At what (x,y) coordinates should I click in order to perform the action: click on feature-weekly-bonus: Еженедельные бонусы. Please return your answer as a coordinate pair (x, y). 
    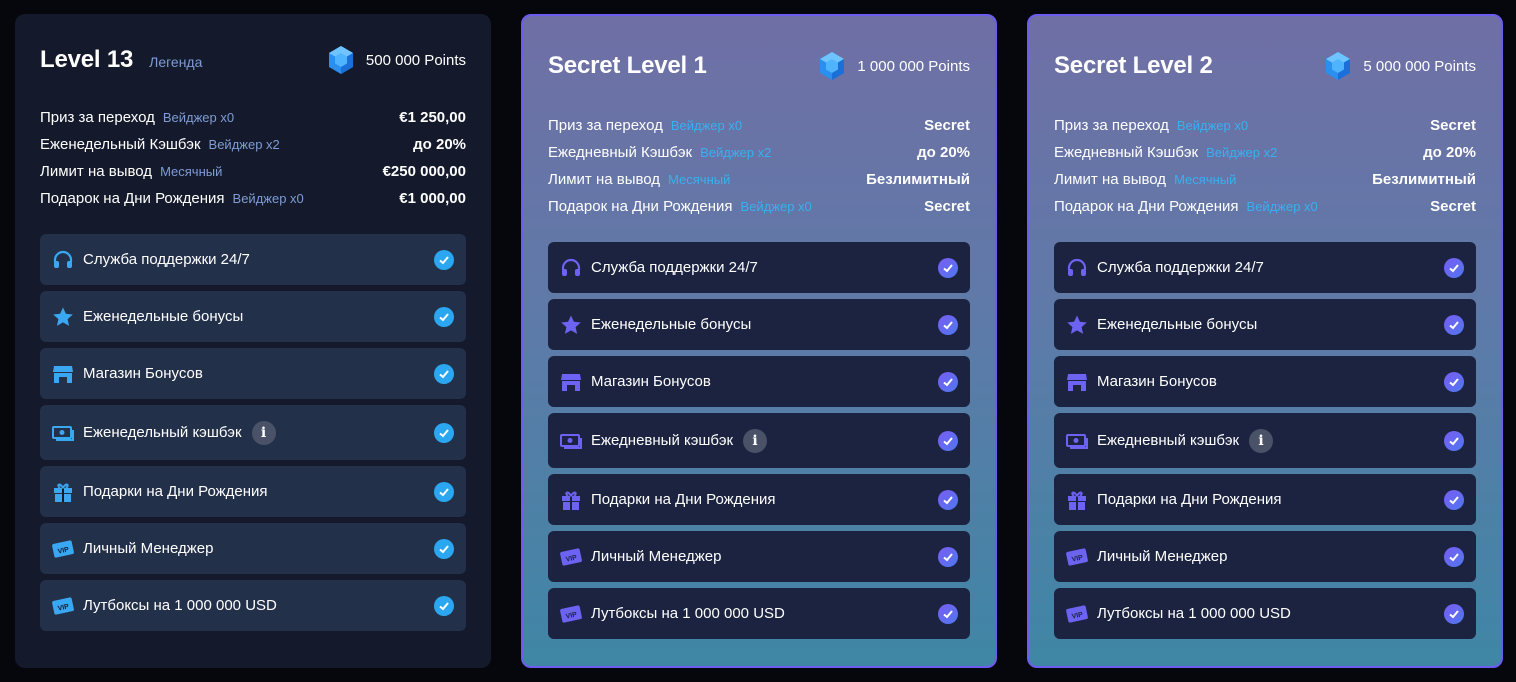
    Looking at the image, I should click on (253, 316).